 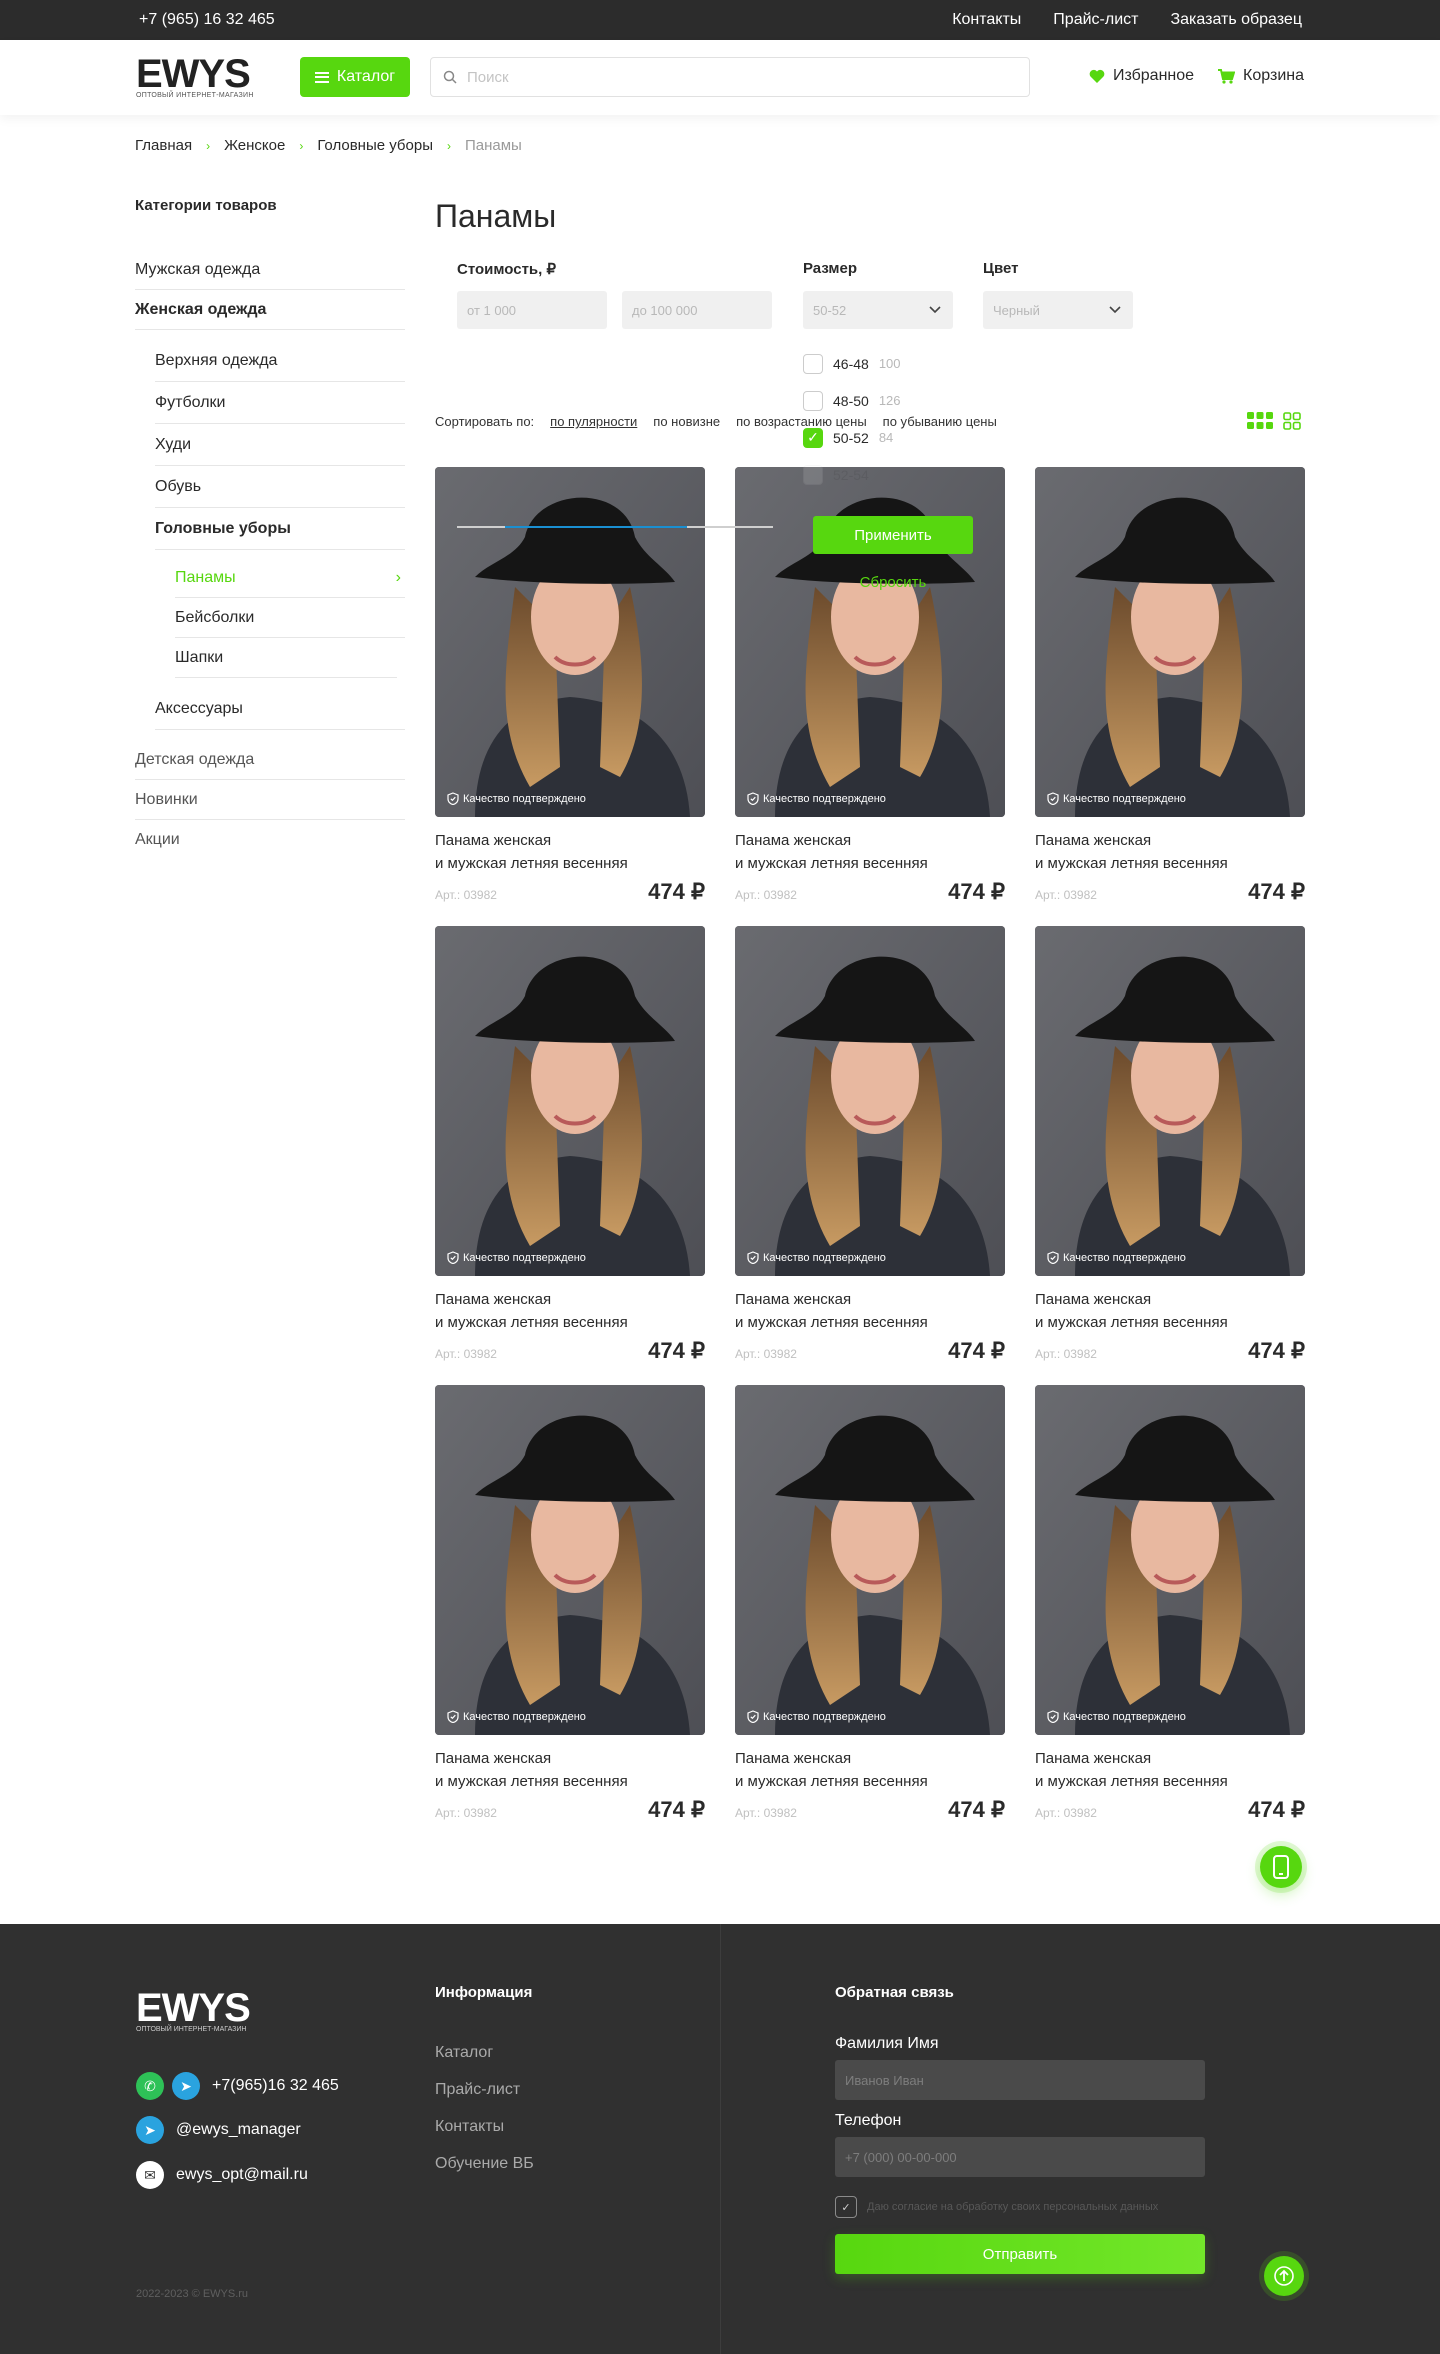 What do you see at coordinates (903, 363) in the screenshot?
I see `size-option: 46-48 100` at bounding box center [903, 363].